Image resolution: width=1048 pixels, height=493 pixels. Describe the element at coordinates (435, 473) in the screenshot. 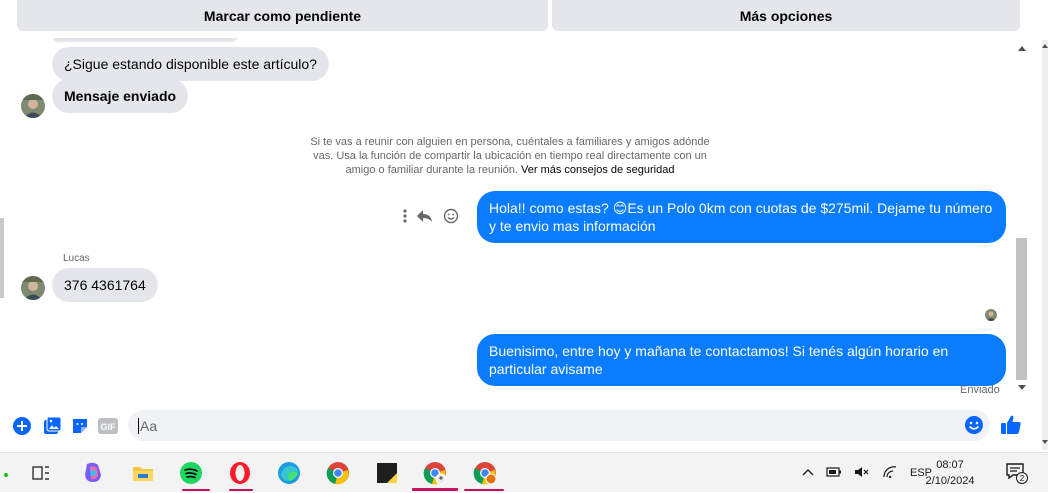

I see `chrome-profile-icon` at that location.